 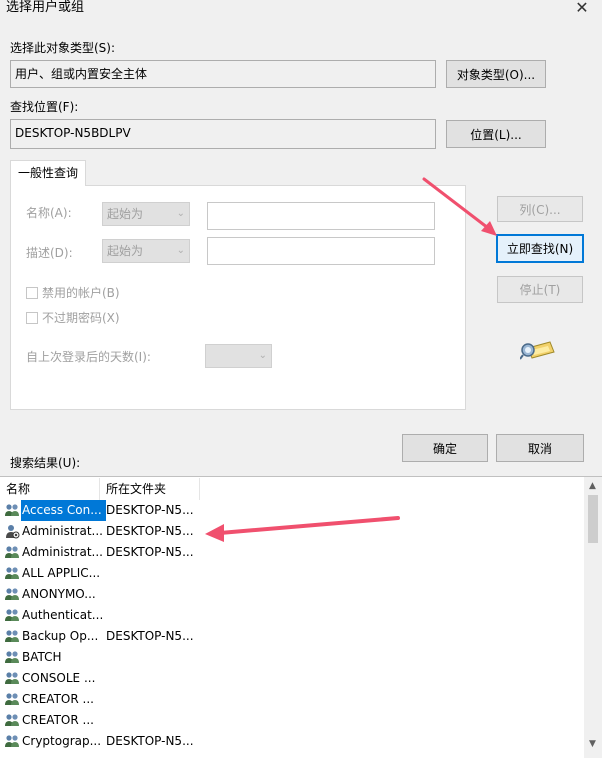 What do you see at coordinates (81, 318) in the screenshot?
I see `non-expiring-password-label: 不过期密码(X)` at bounding box center [81, 318].